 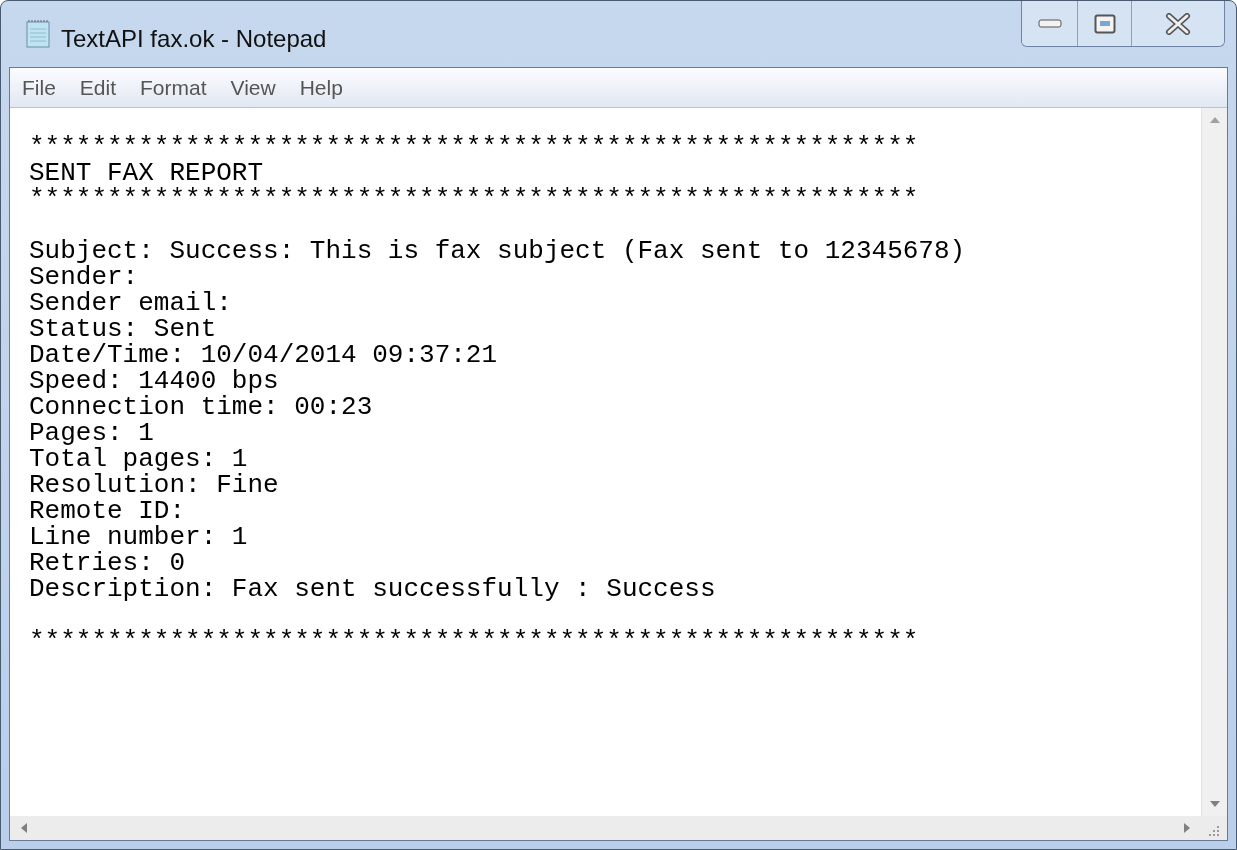 I want to click on maximize-button, so click(x=1105, y=23).